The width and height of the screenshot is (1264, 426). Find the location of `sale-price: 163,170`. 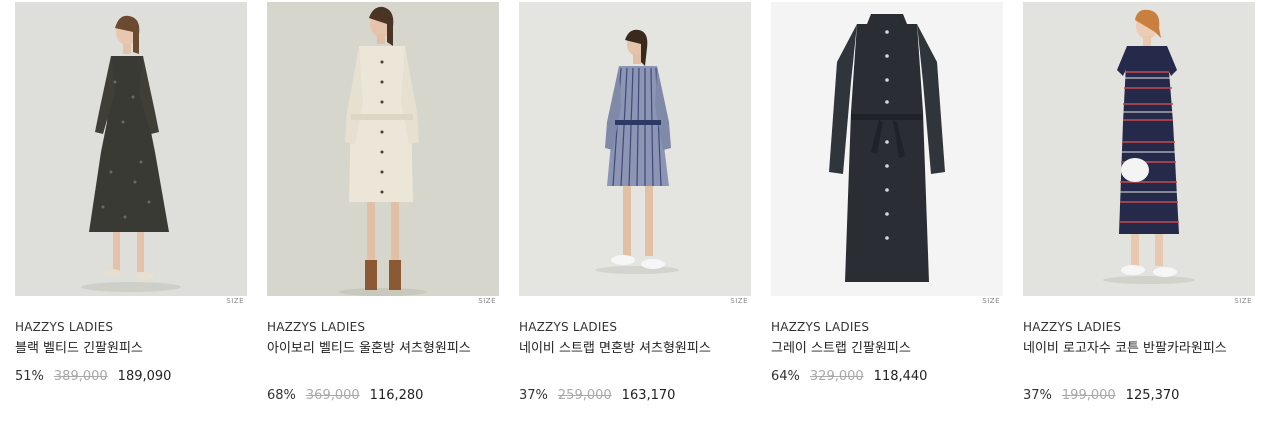

sale-price: 163,170 is located at coordinates (648, 395).